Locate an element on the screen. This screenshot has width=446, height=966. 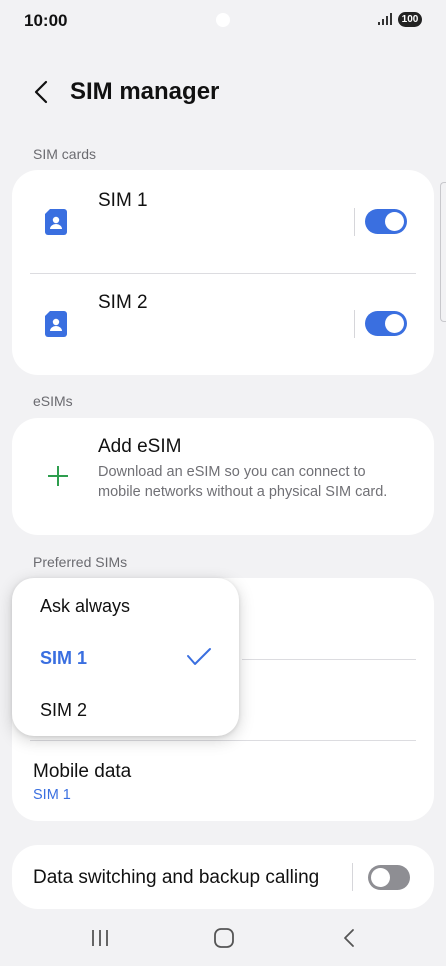
status-time: 10:00 is located at coordinates (46, 20).